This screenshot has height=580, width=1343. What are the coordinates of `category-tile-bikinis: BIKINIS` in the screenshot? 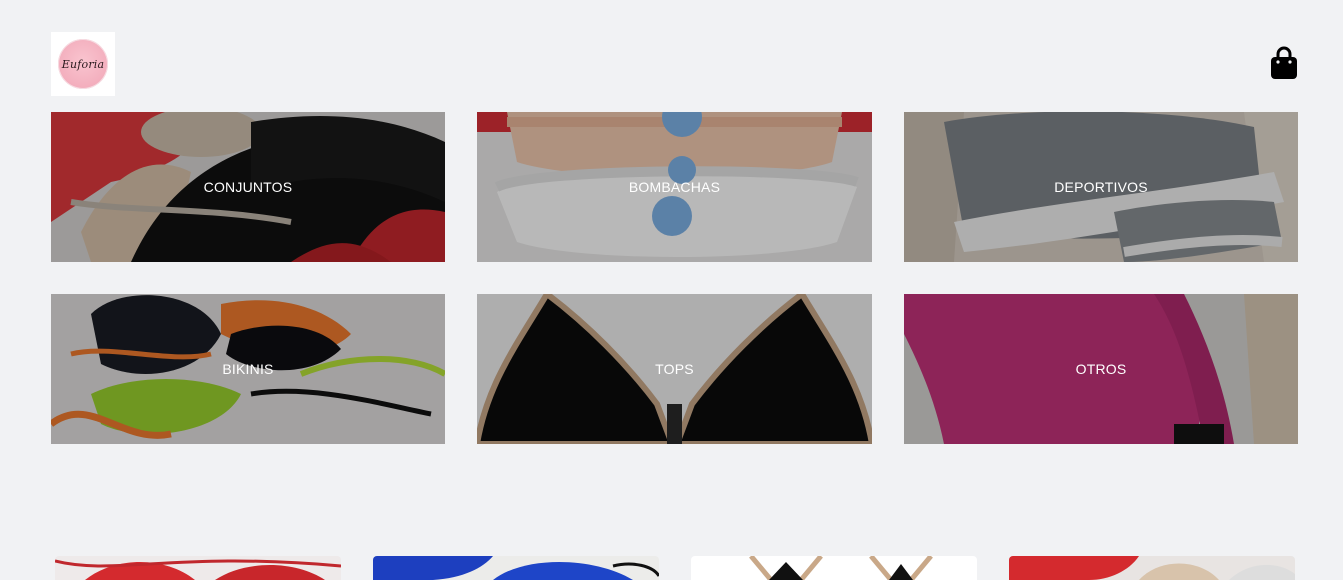 It's located at (248, 369).